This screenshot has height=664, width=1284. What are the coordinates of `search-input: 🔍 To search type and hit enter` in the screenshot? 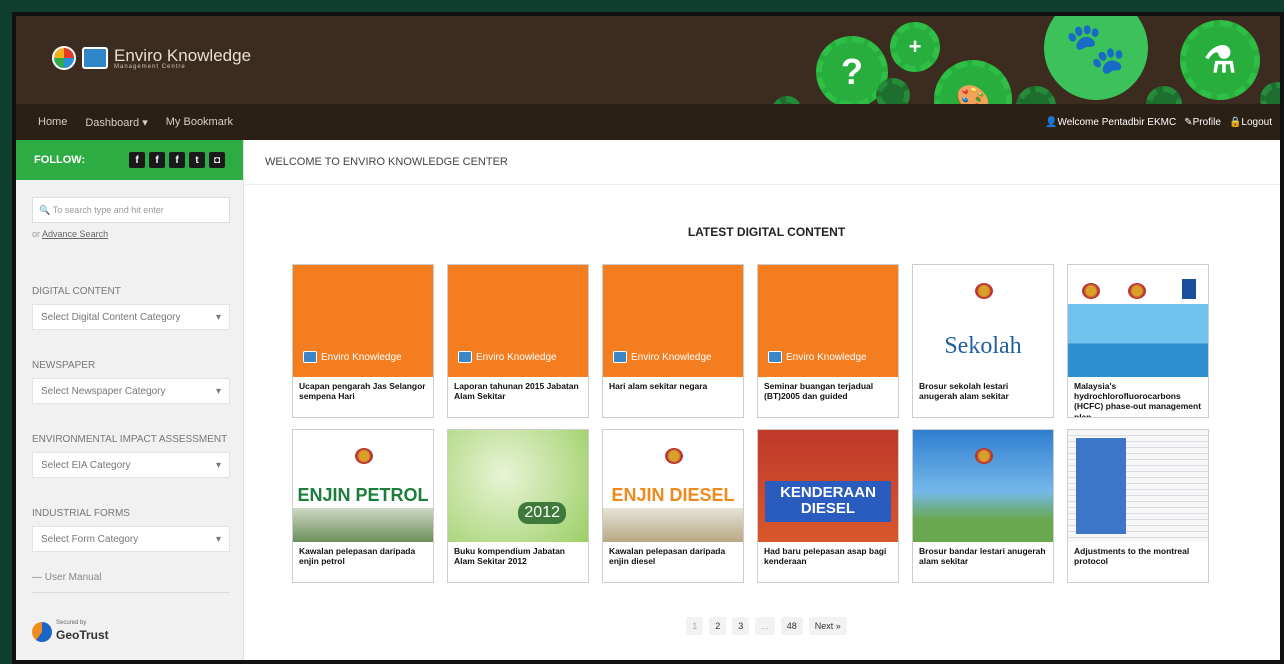 It's located at (131, 210).